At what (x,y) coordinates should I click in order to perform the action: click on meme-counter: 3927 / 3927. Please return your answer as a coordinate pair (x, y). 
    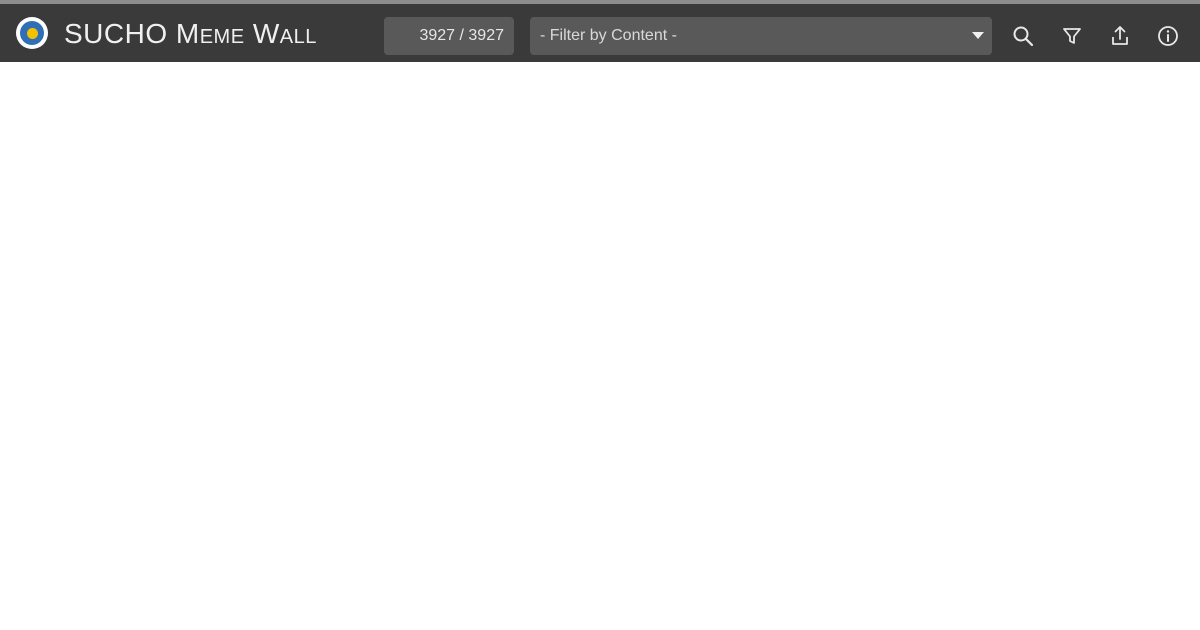
    Looking at the image, I should click on (449, 36).